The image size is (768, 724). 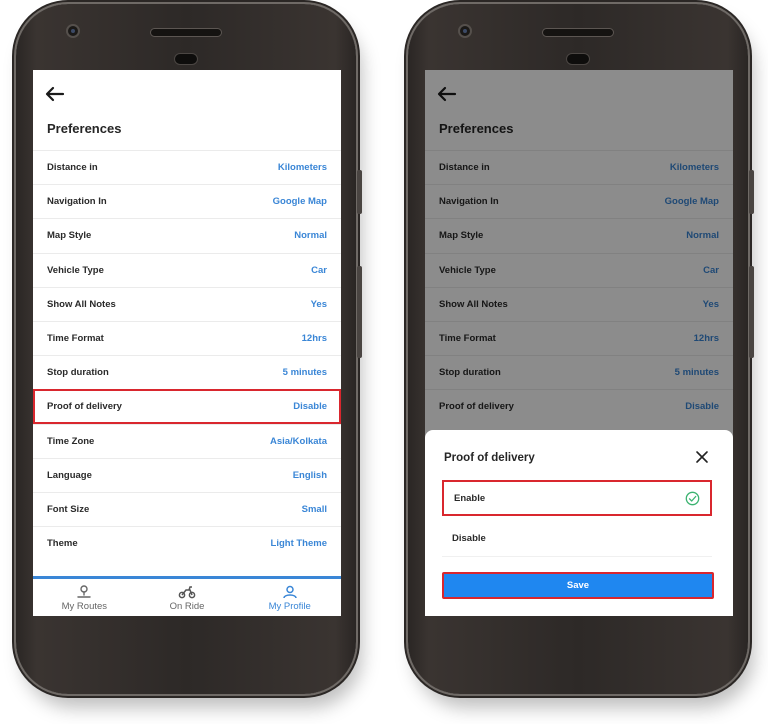 I want to click on nav-my-routes: My Routes, so click(x=84, y=597).